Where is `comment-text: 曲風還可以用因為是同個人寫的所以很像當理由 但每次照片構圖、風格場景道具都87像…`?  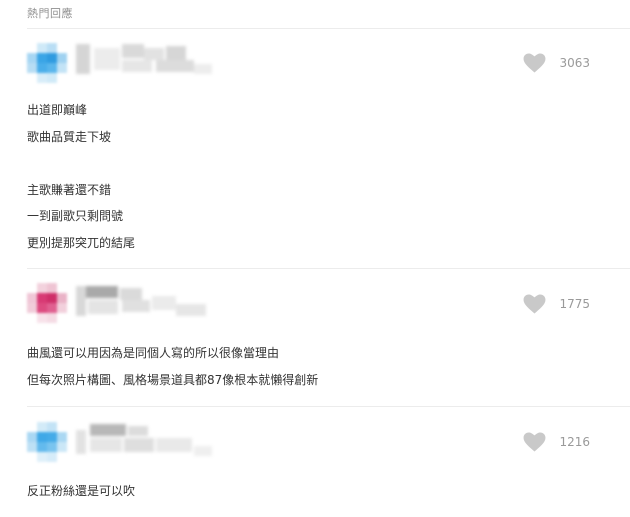 comment-text: 曲風還可以用因為是同個人寫的所以很像當理由 但每次照片構圖、風格場景道具都87像… is located at coordinates (172, 366).